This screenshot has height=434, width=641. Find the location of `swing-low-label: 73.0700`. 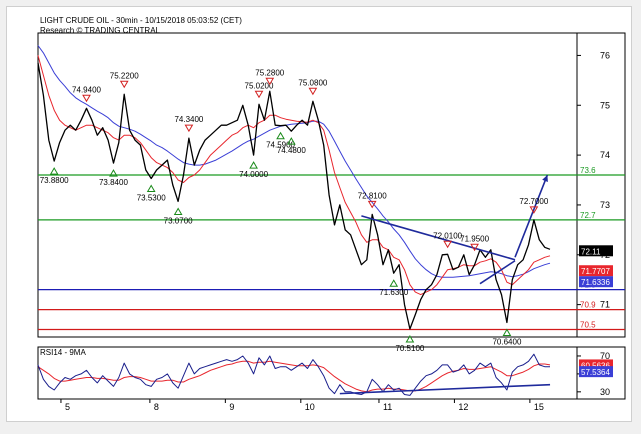

swing-low-label: 73.0700 is located at coordinates (178, 220).